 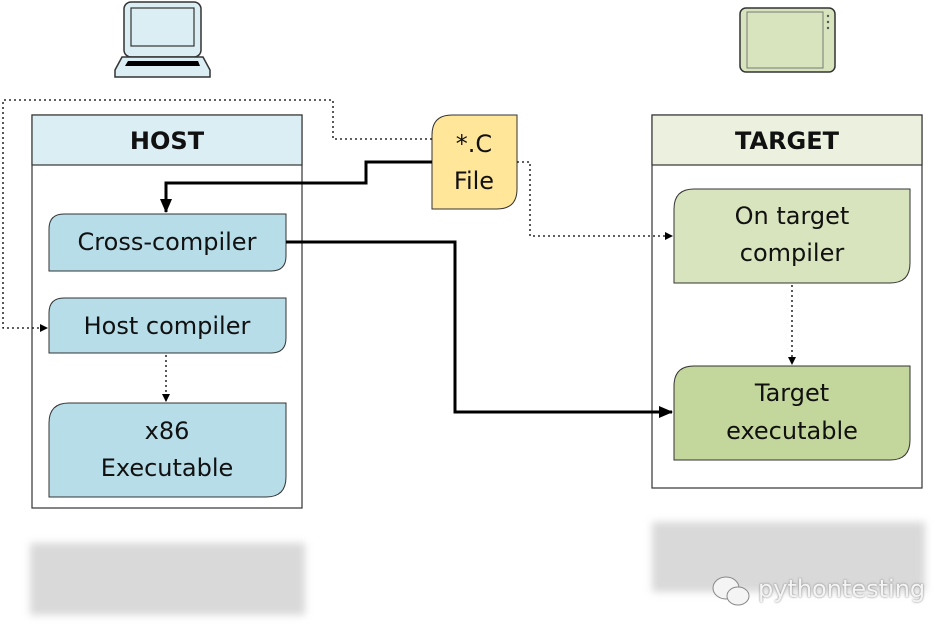 I want to click on svg-text: x86, so click(x=167, y=431).